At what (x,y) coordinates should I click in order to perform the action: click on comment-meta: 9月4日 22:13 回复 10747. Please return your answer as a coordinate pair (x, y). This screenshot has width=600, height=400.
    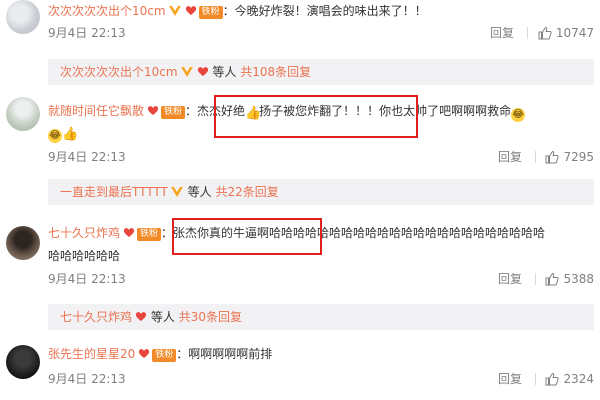
    Looking at the image, I should click on (321, 33).